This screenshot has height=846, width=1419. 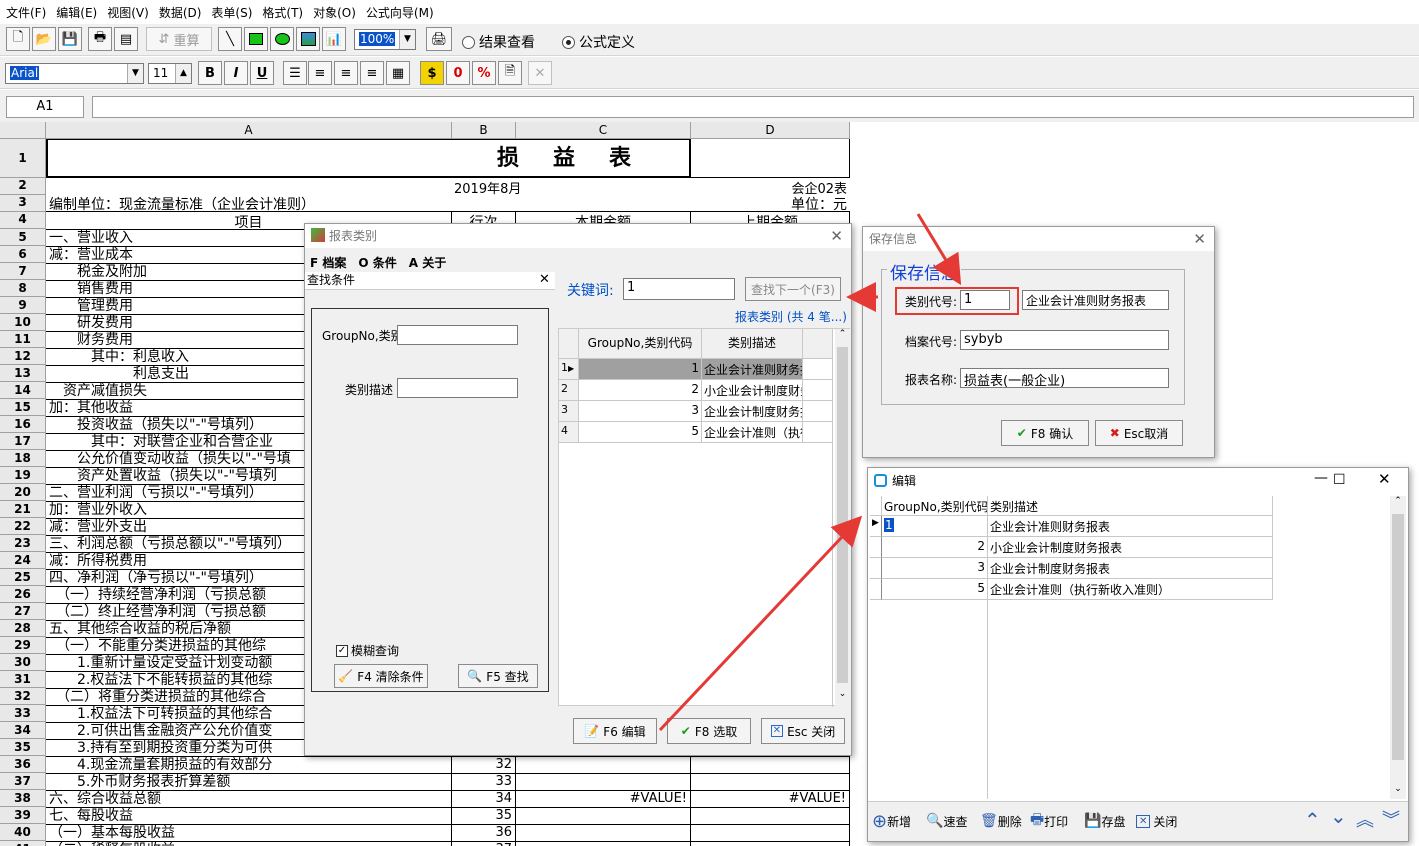 I want to click on row-number: 9, so click(x=23, y=305).